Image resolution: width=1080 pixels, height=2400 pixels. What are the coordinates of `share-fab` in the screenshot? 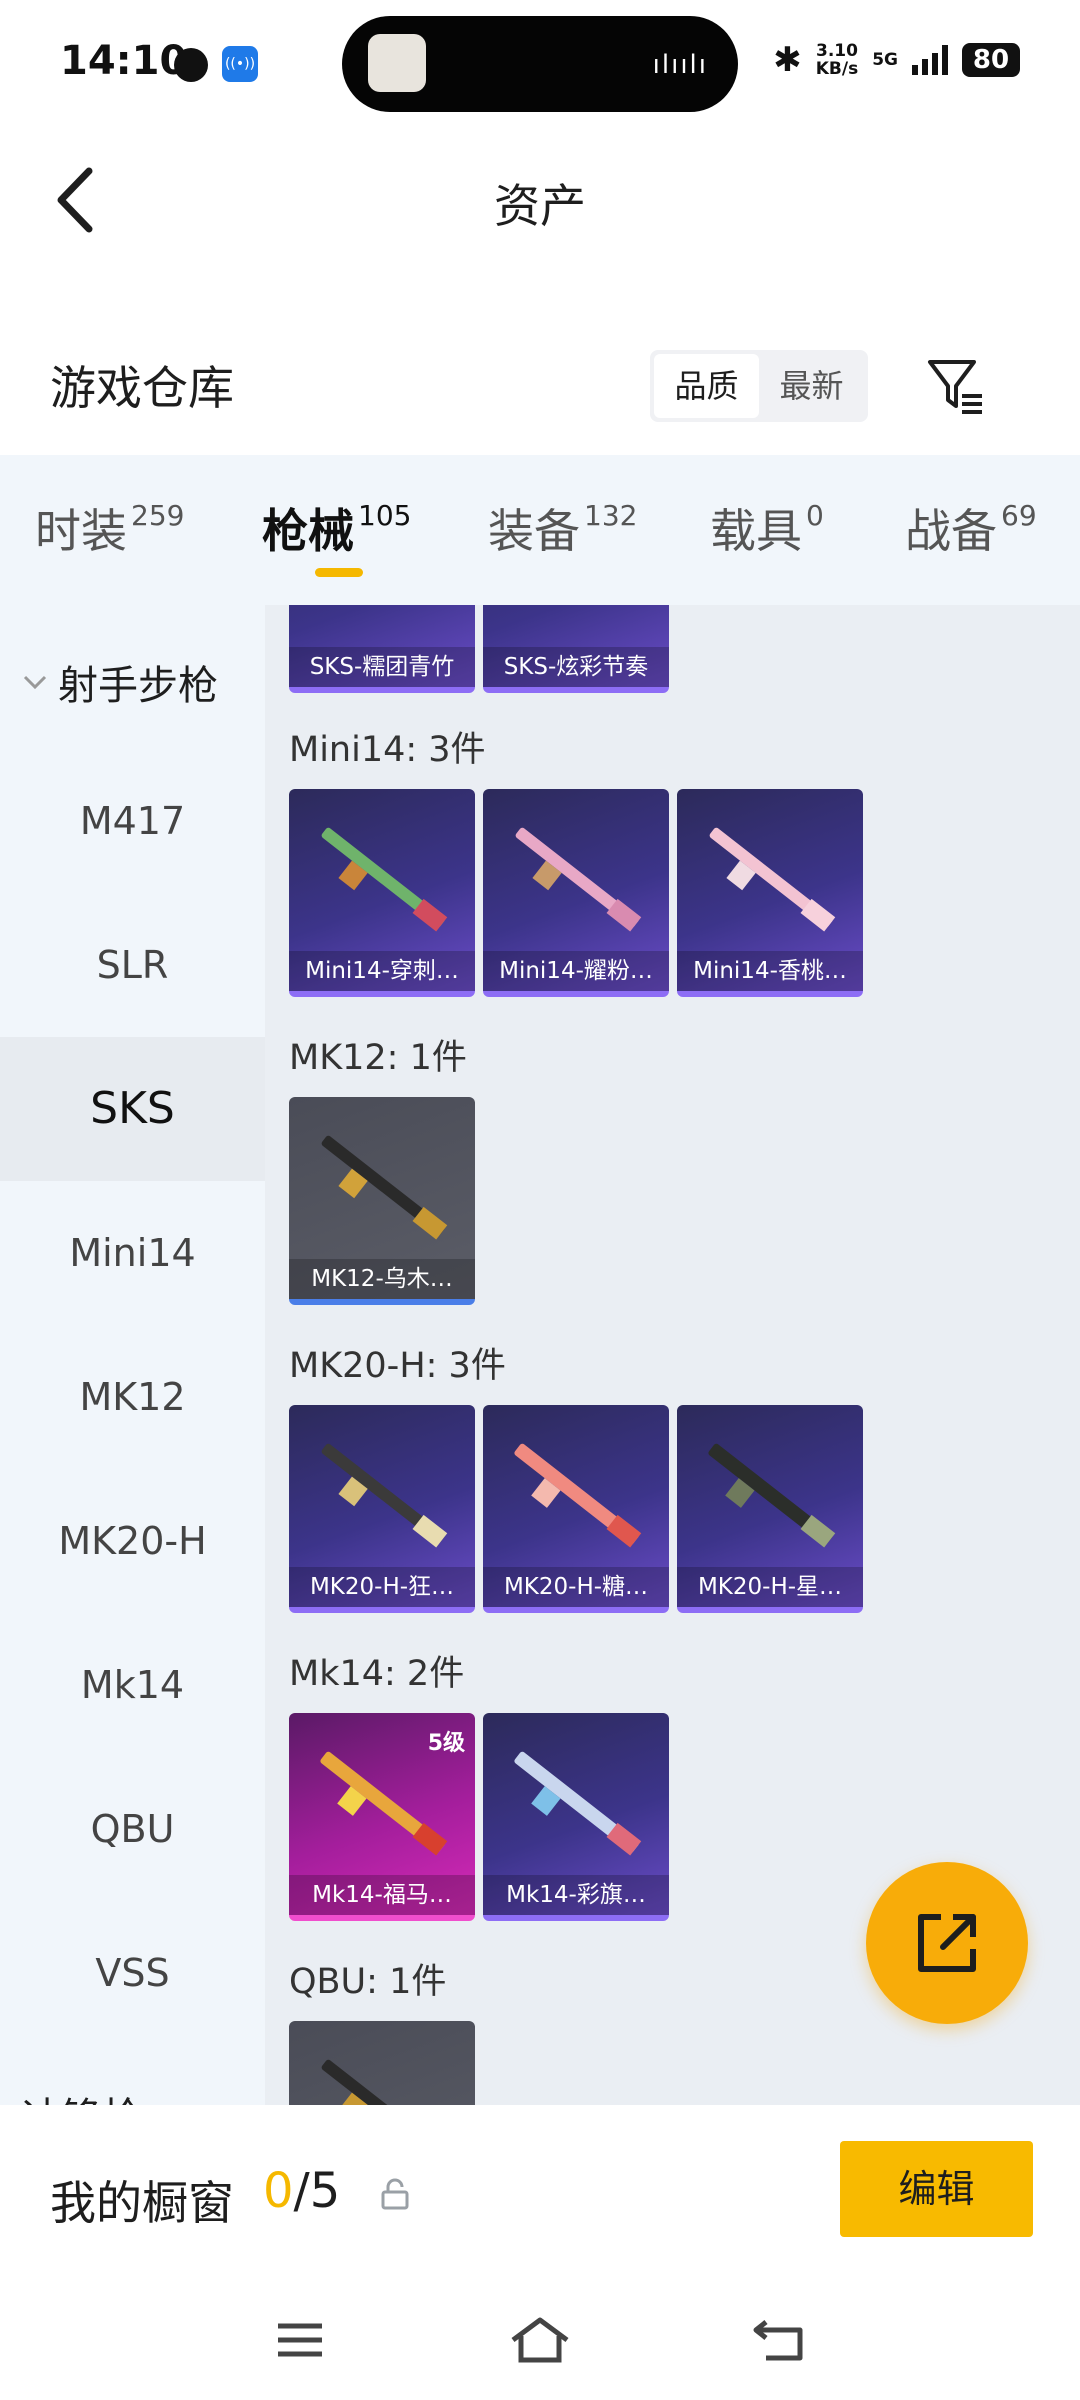 It's located at (947, 1943).